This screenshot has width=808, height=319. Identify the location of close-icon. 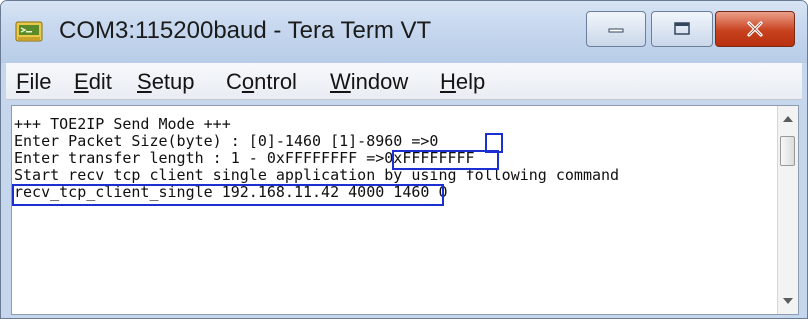
(755, 29).